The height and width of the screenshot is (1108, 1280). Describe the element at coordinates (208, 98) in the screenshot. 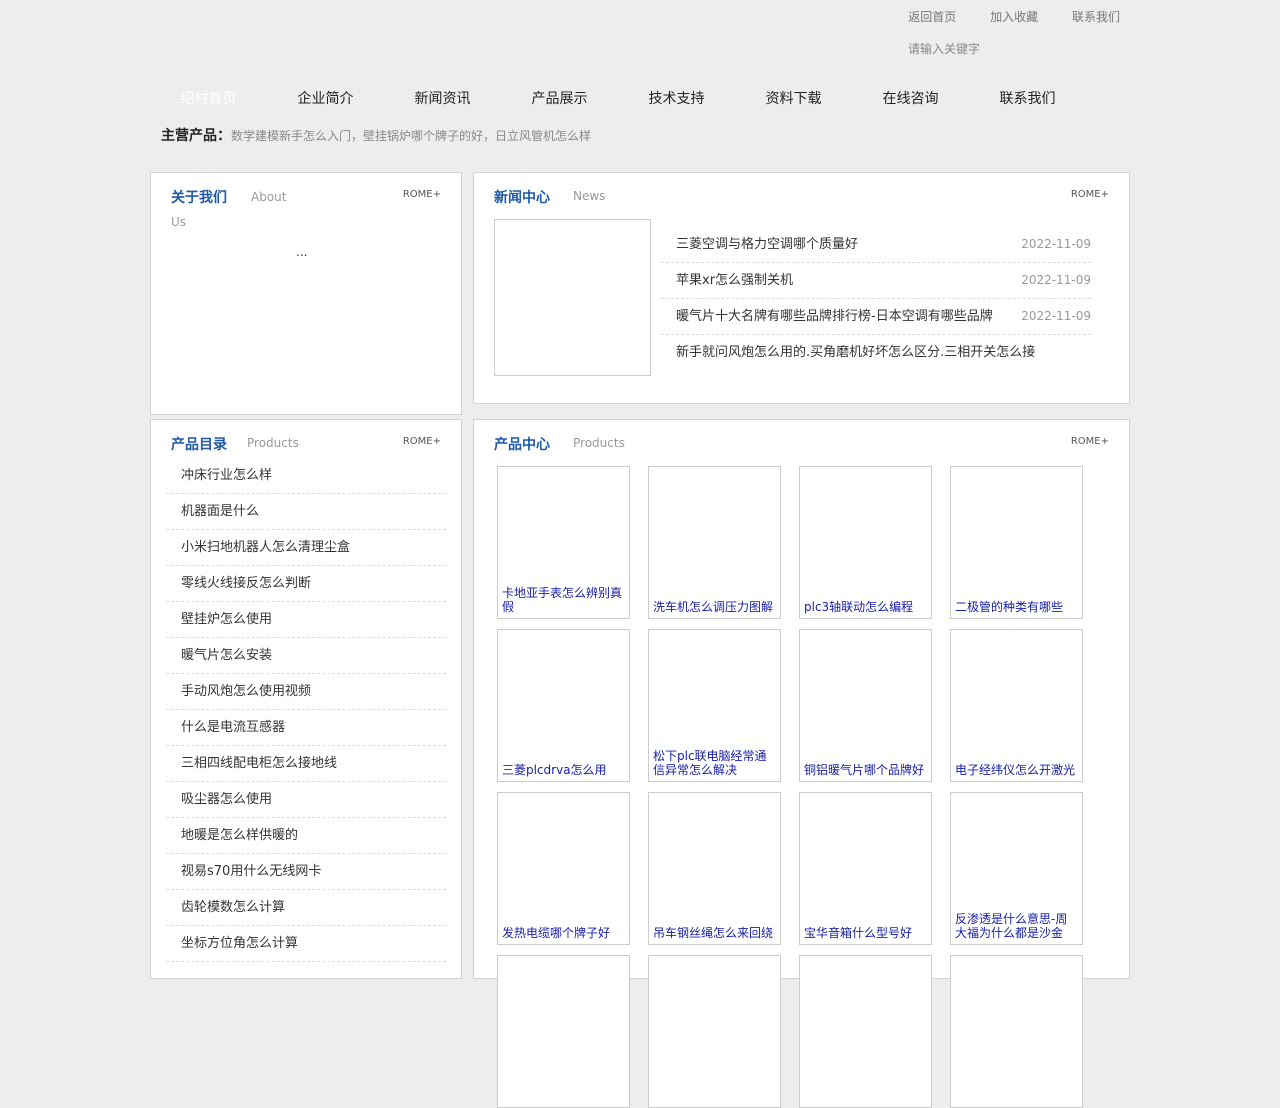

I see `nav-home: 绍村首页` at that location.